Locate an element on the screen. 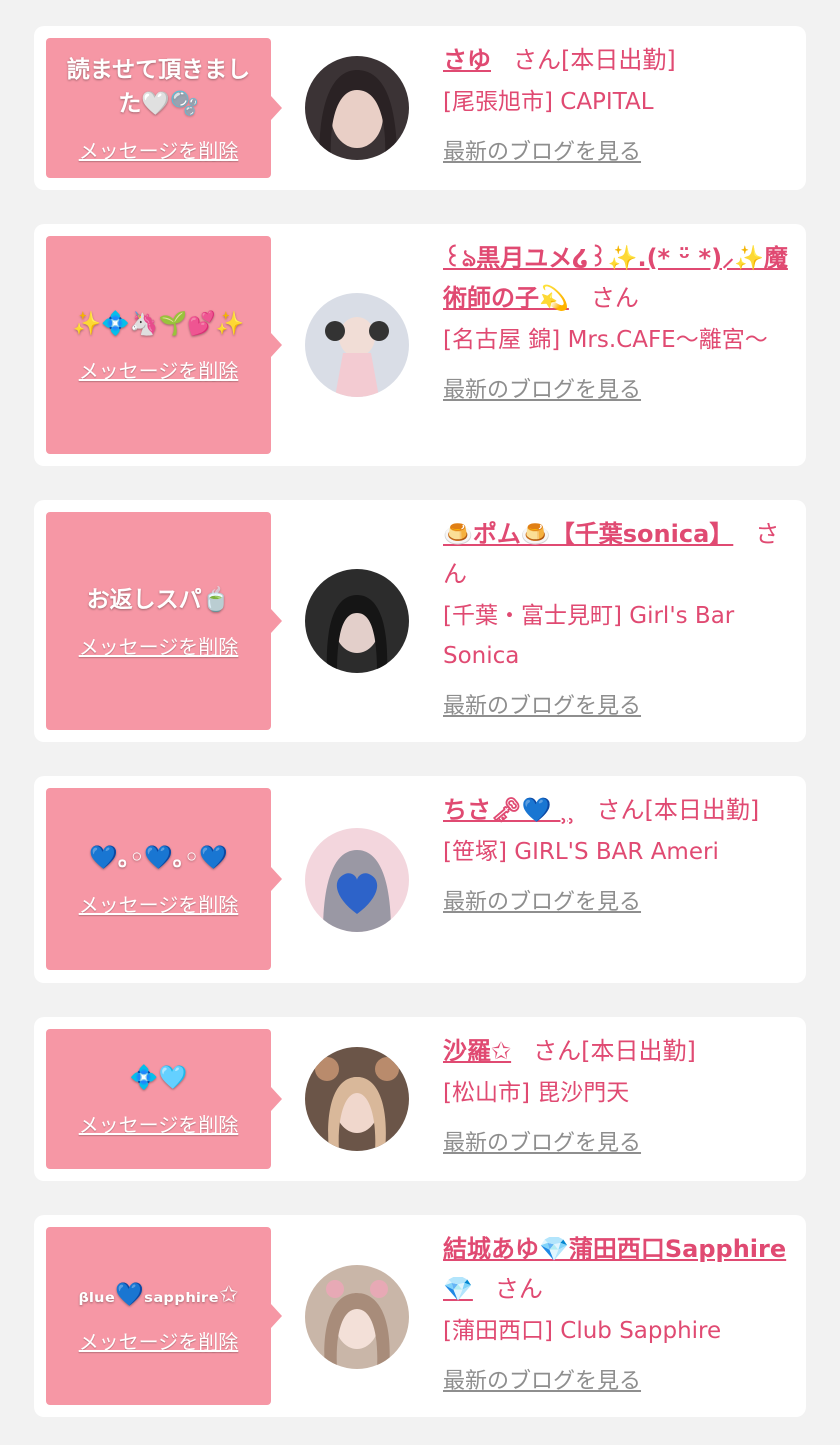 The height and width of the screenshot is (1445, 840). name-line: さゆ さん[本日出勤] is located at coordinates (618, 60).